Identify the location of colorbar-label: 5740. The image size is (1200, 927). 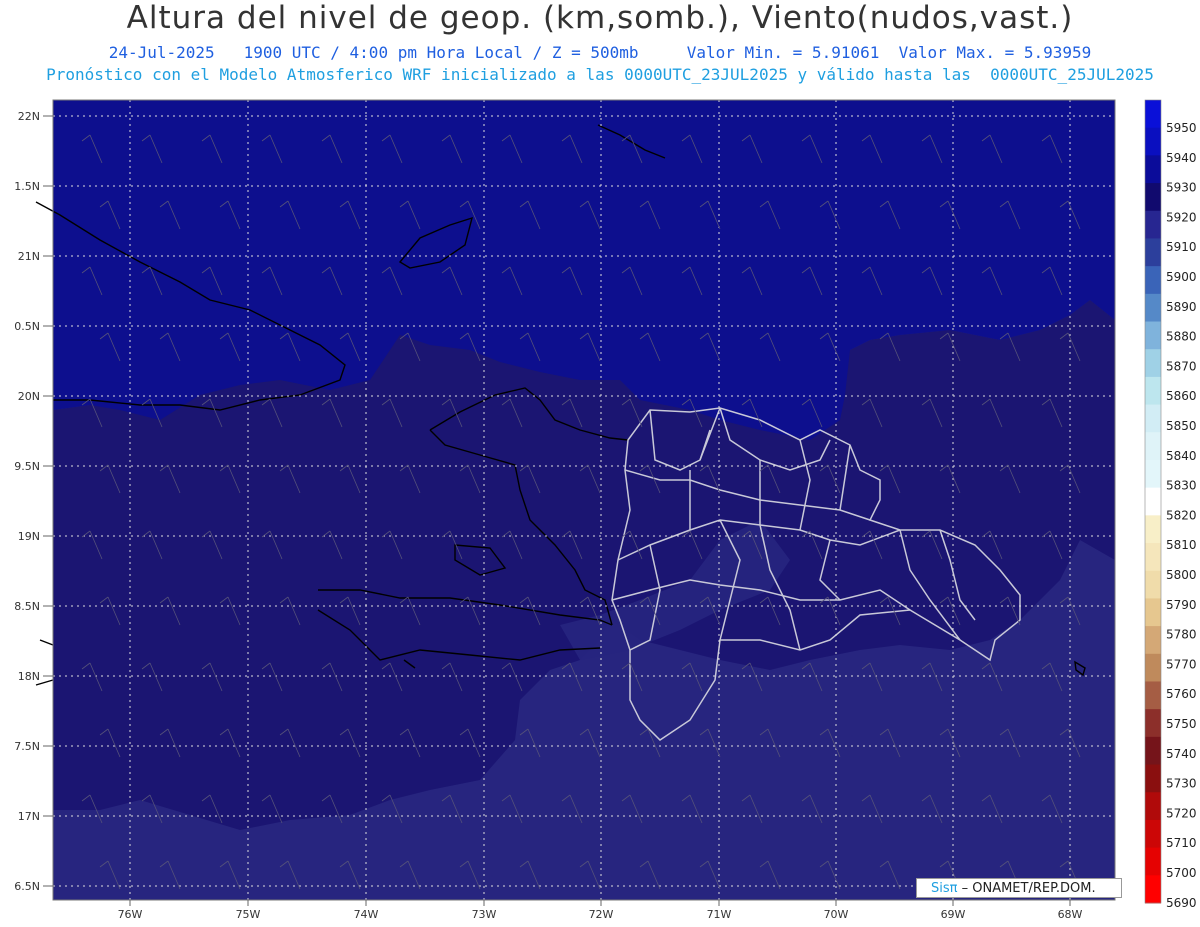
(1181, 754).